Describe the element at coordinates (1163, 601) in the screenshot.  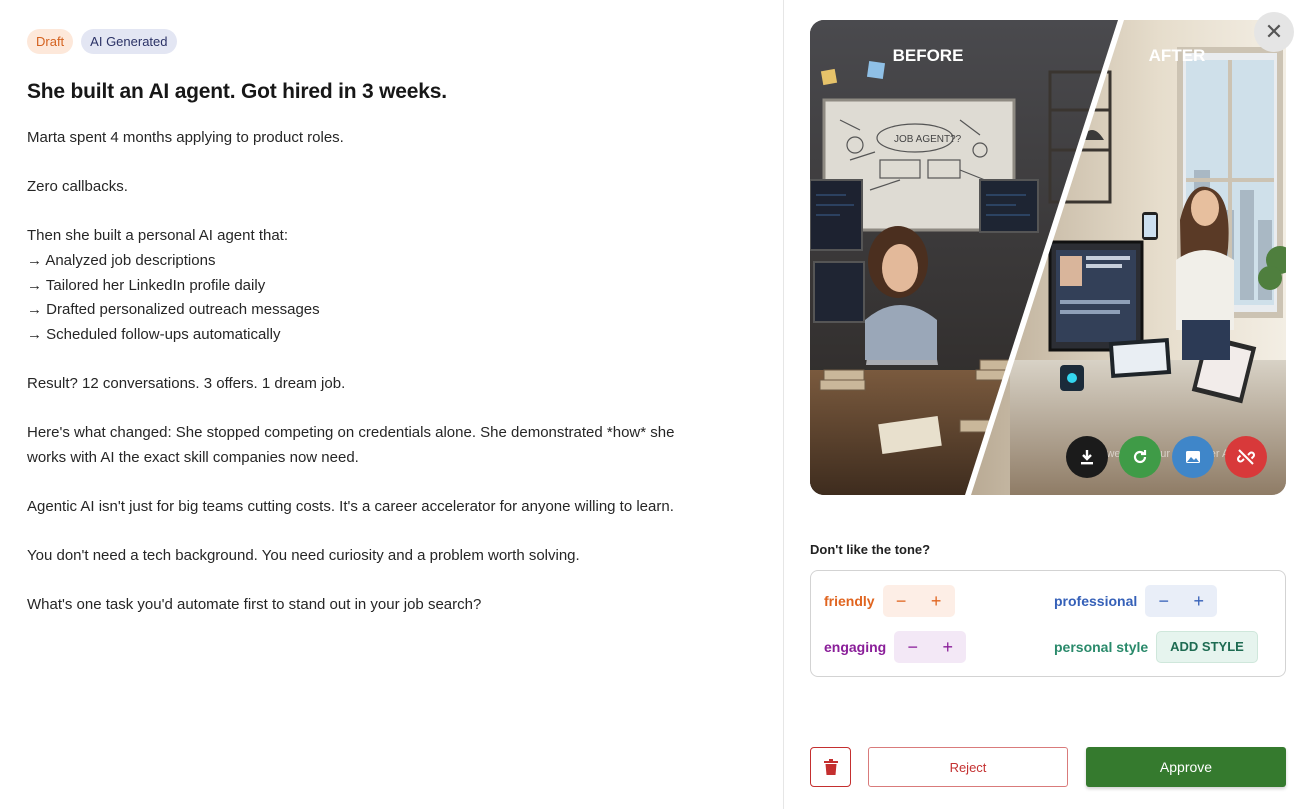
I see `professional-decrease-button: −` at that location.